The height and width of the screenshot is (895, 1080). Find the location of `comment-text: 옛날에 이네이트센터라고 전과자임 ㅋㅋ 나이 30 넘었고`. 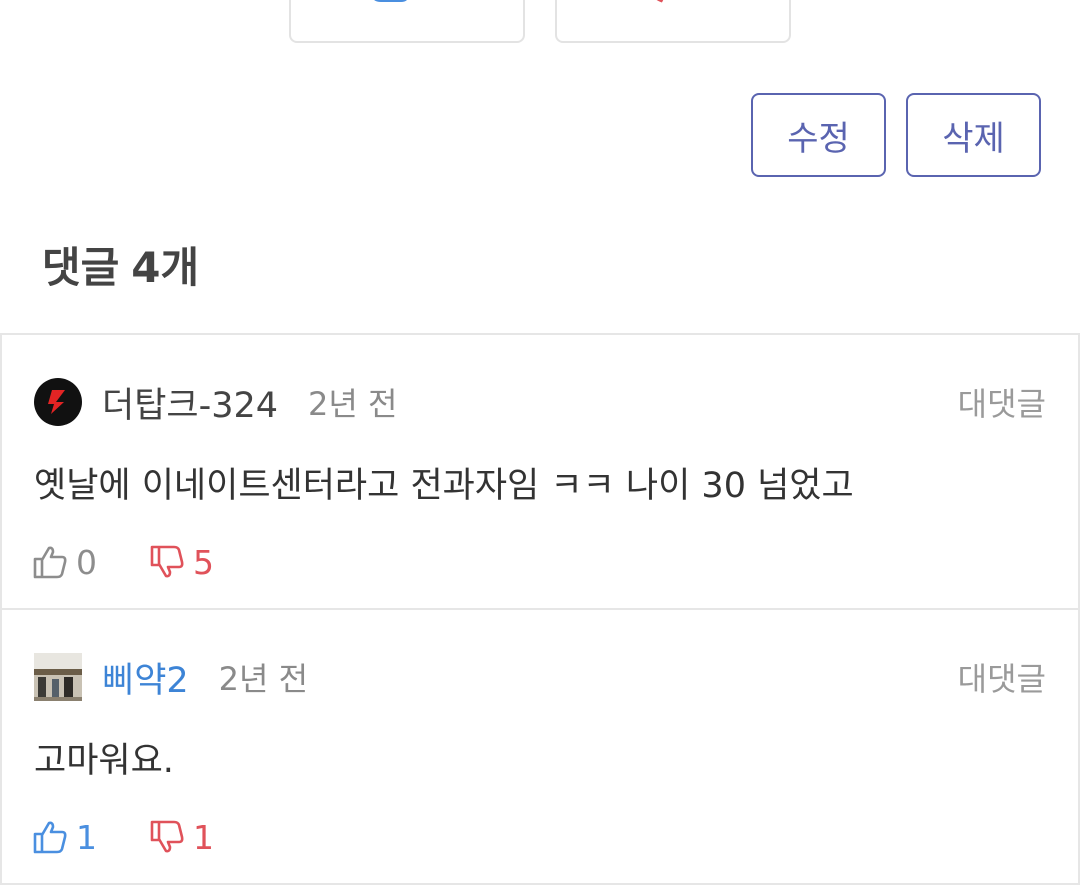

comment-text: 옛날에 이네이트센터라고 전과자임 ㅋㅋ 나이 30 넘었고 is located at coordinates (444, 486).